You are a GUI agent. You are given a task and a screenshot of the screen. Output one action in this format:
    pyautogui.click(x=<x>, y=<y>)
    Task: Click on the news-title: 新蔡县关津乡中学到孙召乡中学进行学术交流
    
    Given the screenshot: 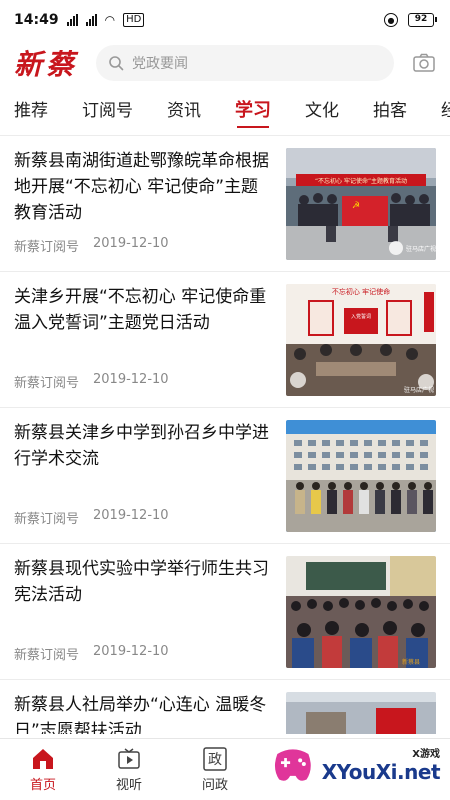 What is the action you would take?
    pyautogui.click(x=141, y=446)
    